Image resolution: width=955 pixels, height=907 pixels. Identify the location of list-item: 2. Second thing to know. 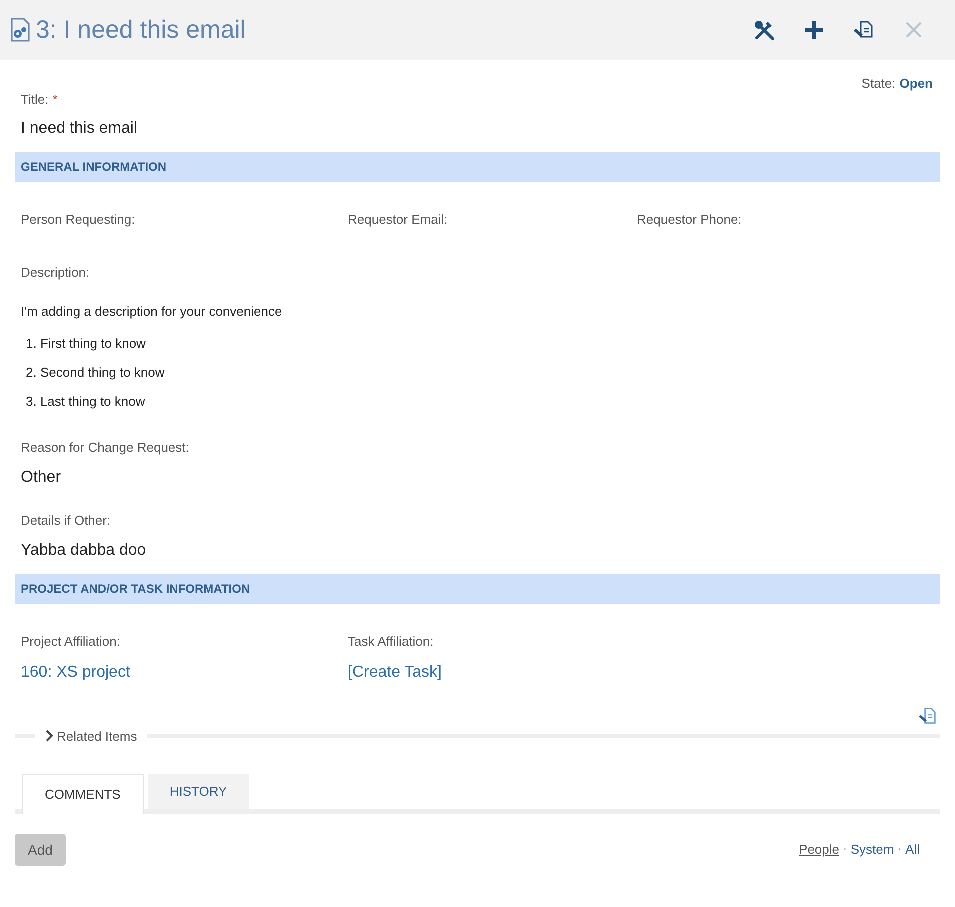
(95, 373).